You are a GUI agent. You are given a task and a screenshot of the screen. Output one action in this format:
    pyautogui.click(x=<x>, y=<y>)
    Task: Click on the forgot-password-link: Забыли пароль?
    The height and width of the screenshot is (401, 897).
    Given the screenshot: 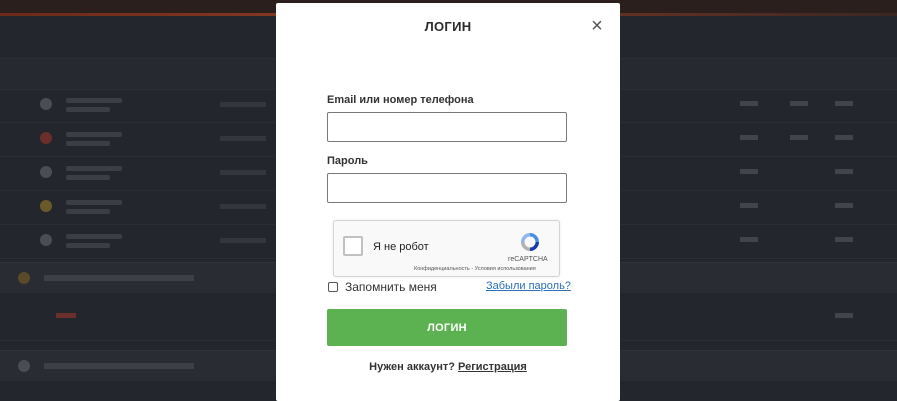 What is the action you would take?
    pyautogui.click(x=528, y=286)
    